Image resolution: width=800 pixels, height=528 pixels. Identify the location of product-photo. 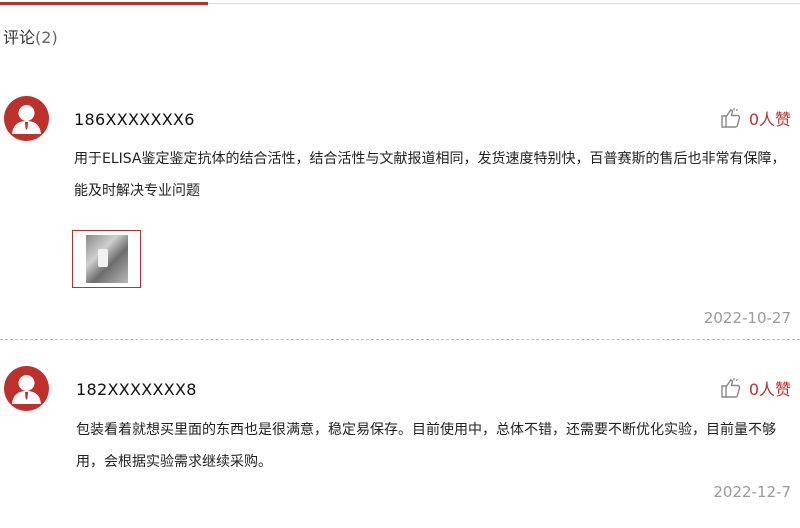
(107, 259).